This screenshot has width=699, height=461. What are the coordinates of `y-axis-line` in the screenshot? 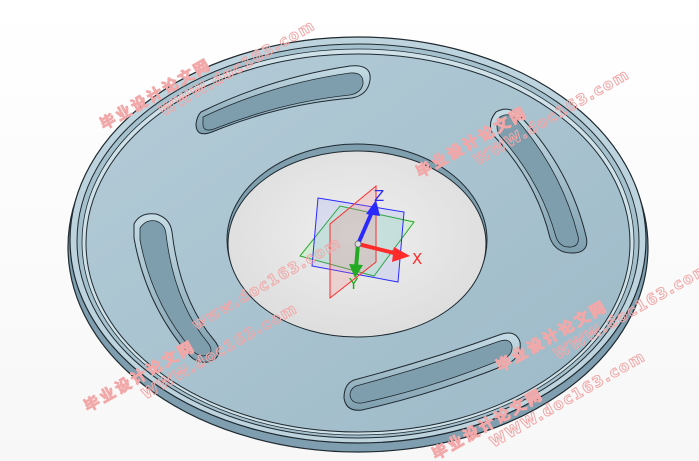 It's located at (357, 256).